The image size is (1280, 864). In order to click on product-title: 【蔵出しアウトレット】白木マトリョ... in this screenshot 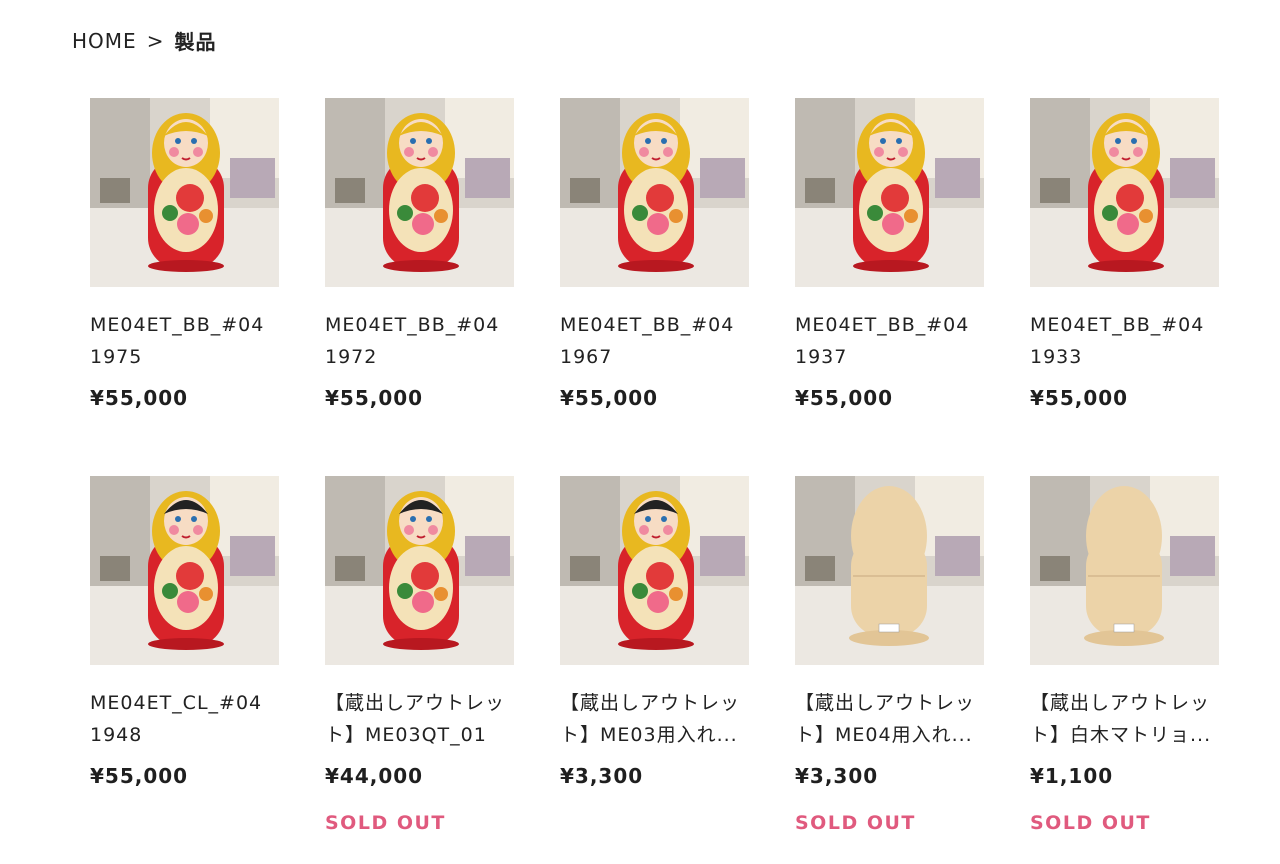, I will do `click(1124, 719)`.